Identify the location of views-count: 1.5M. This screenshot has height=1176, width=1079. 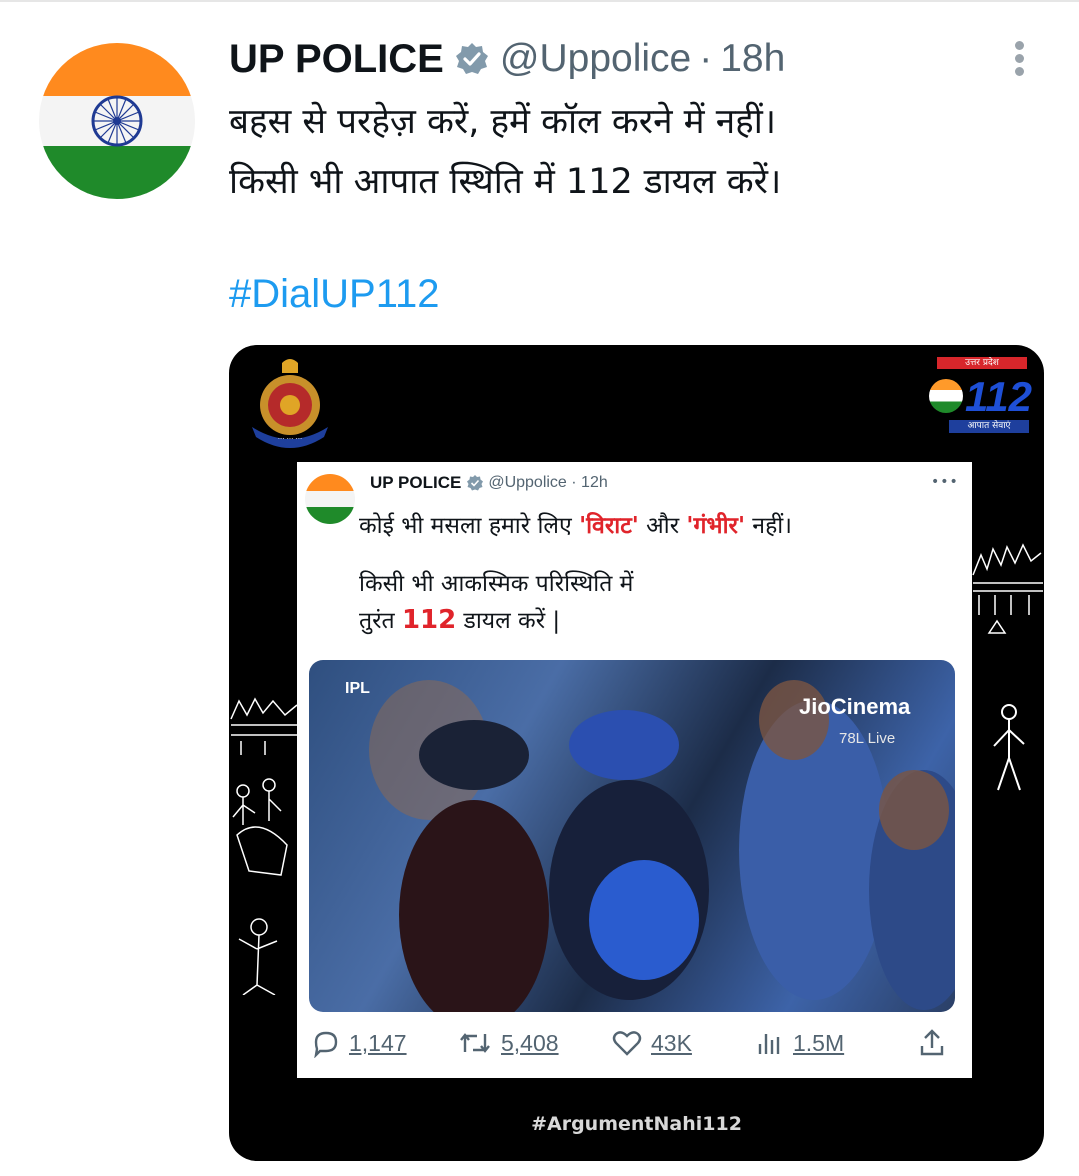
(819, 1042).